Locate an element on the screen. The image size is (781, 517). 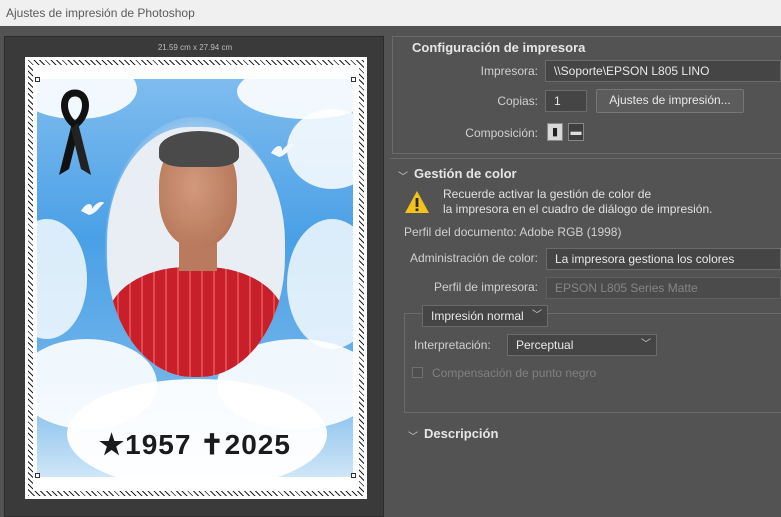
printer-profile-label: Perfil de impresora: is located at coordinates (485, 287).